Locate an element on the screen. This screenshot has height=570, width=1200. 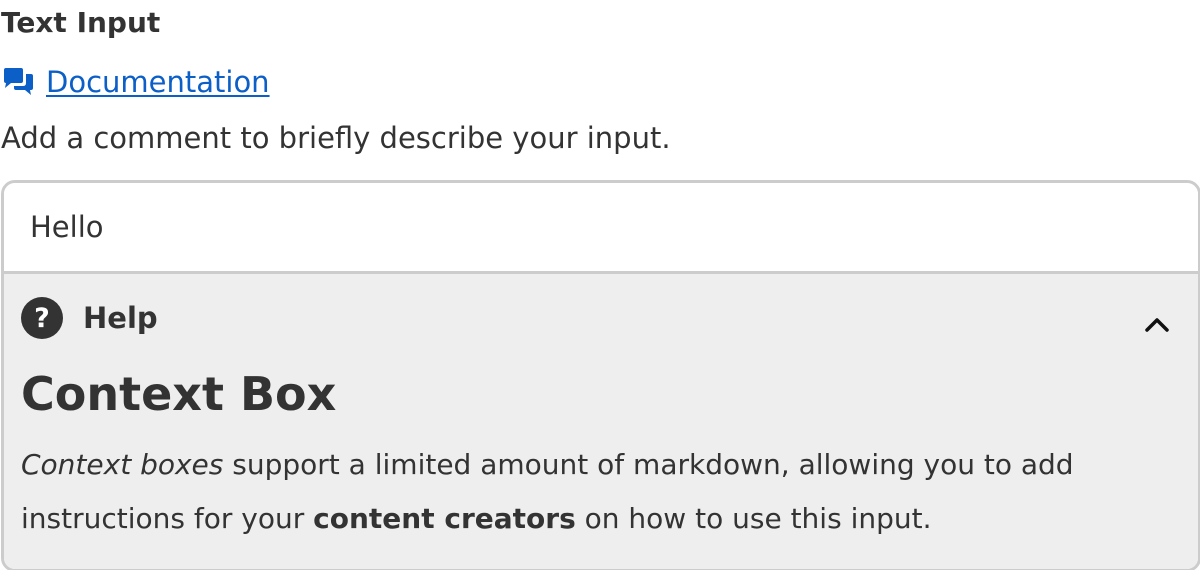
collapse-help-button is located at coordinates (1157, 325).